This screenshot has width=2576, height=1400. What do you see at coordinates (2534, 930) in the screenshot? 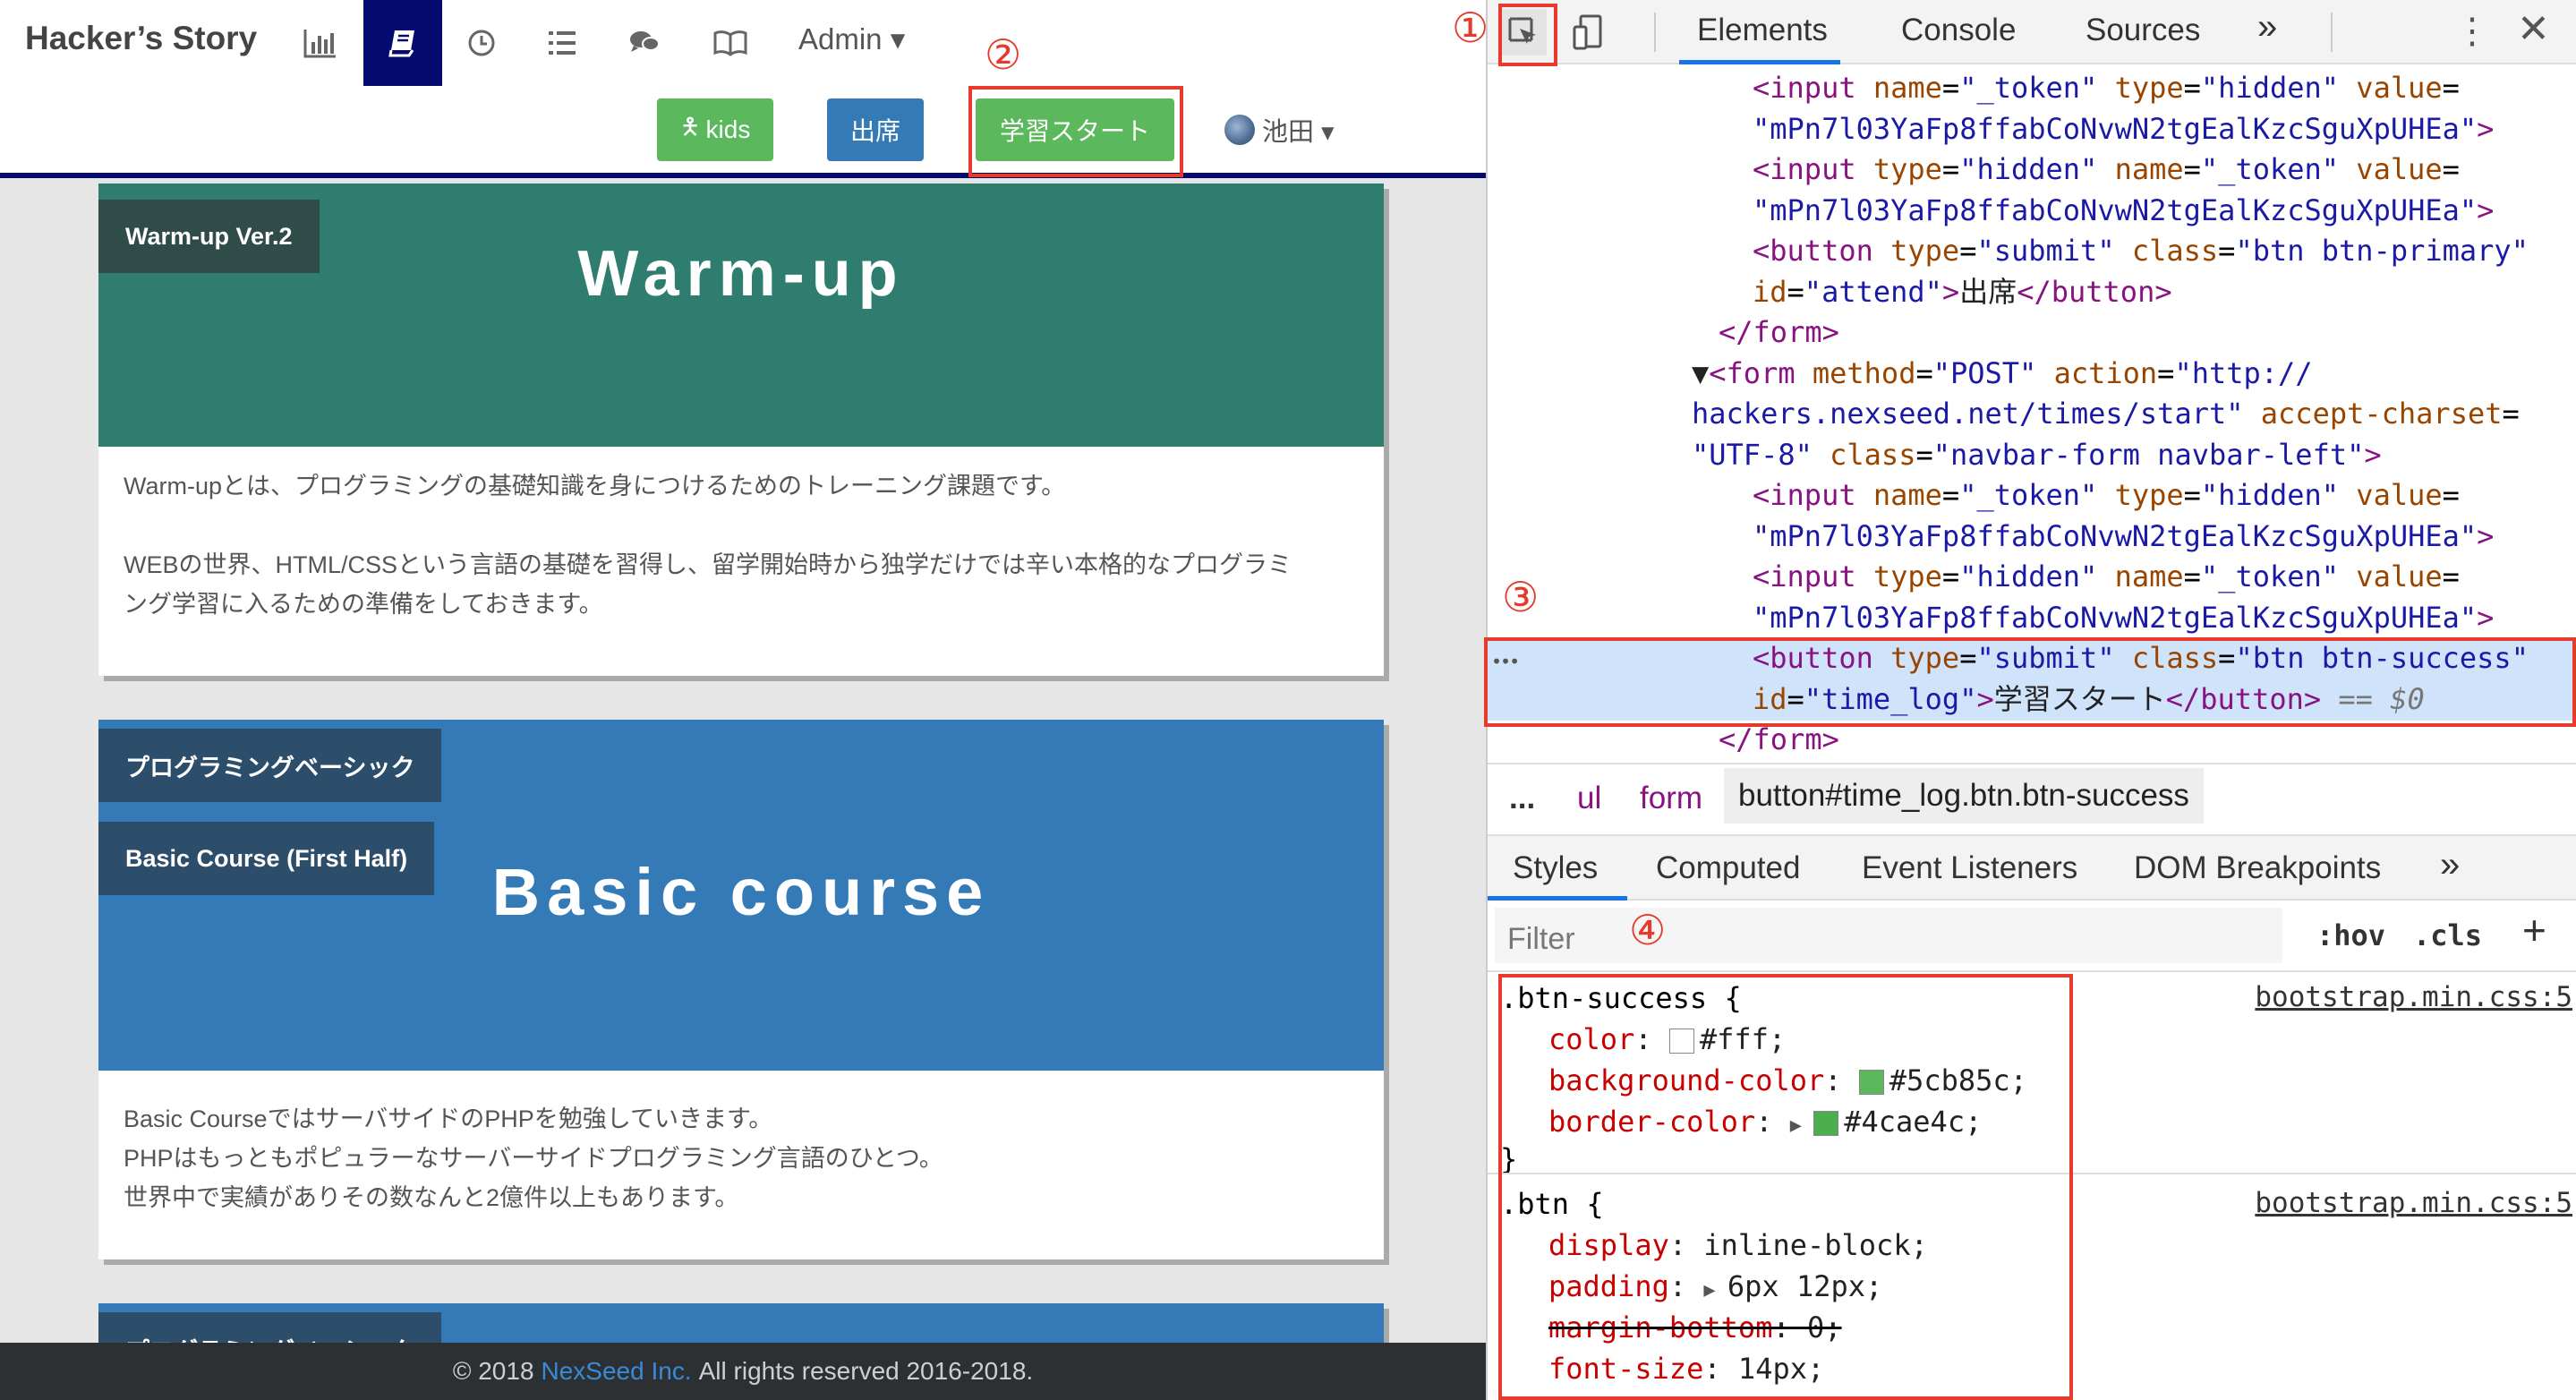
I see `add-rule-icon: +` at bounding box center [2534, 930].